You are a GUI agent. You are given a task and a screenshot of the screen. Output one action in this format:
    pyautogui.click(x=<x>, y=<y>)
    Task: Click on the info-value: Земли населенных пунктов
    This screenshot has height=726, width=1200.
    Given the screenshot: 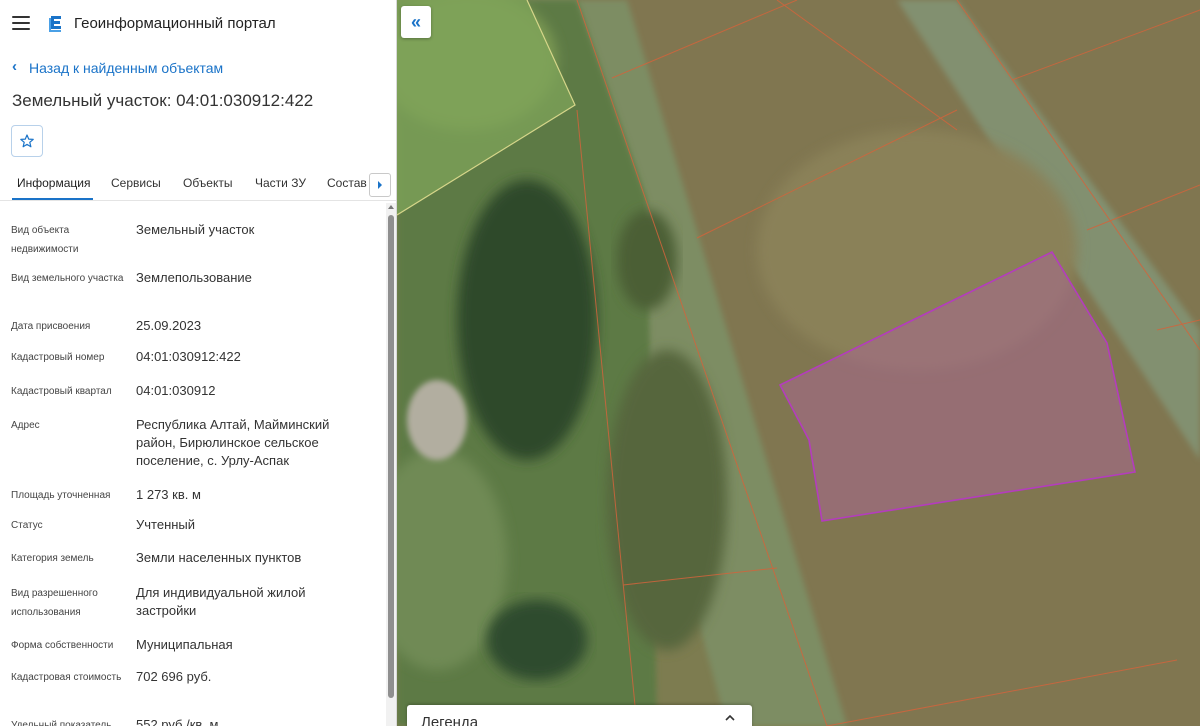 What is the action you would take?
    pyautogui.click(x=219, y=557)
    